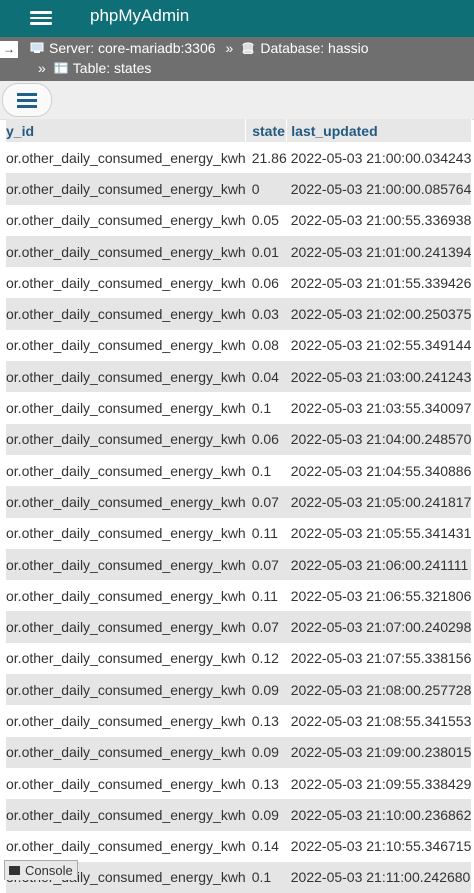 This screenshot has width=474, height=893. I want to click on hamburger-menu-icon, so click(41, 18).